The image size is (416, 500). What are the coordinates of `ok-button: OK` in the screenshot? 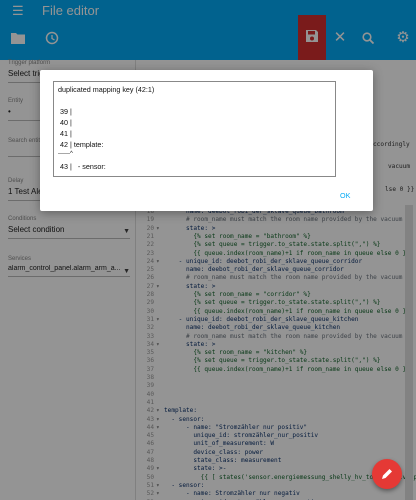 It's located at (345, 195).